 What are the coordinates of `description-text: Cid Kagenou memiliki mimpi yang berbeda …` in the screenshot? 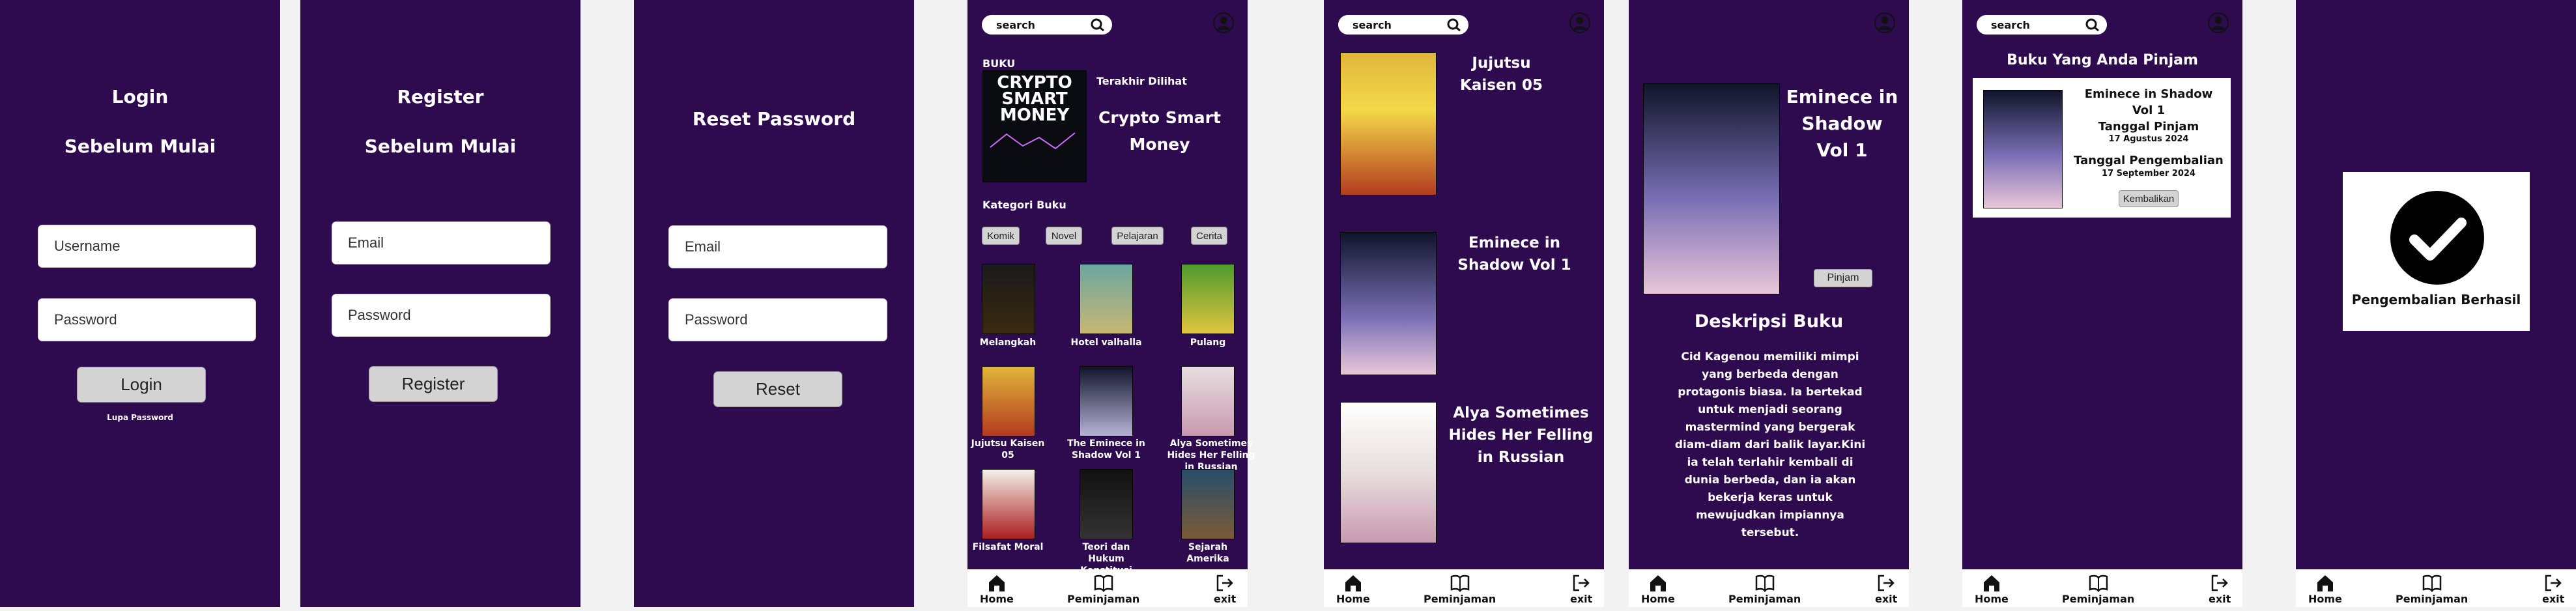 It's located at (1770, 445).